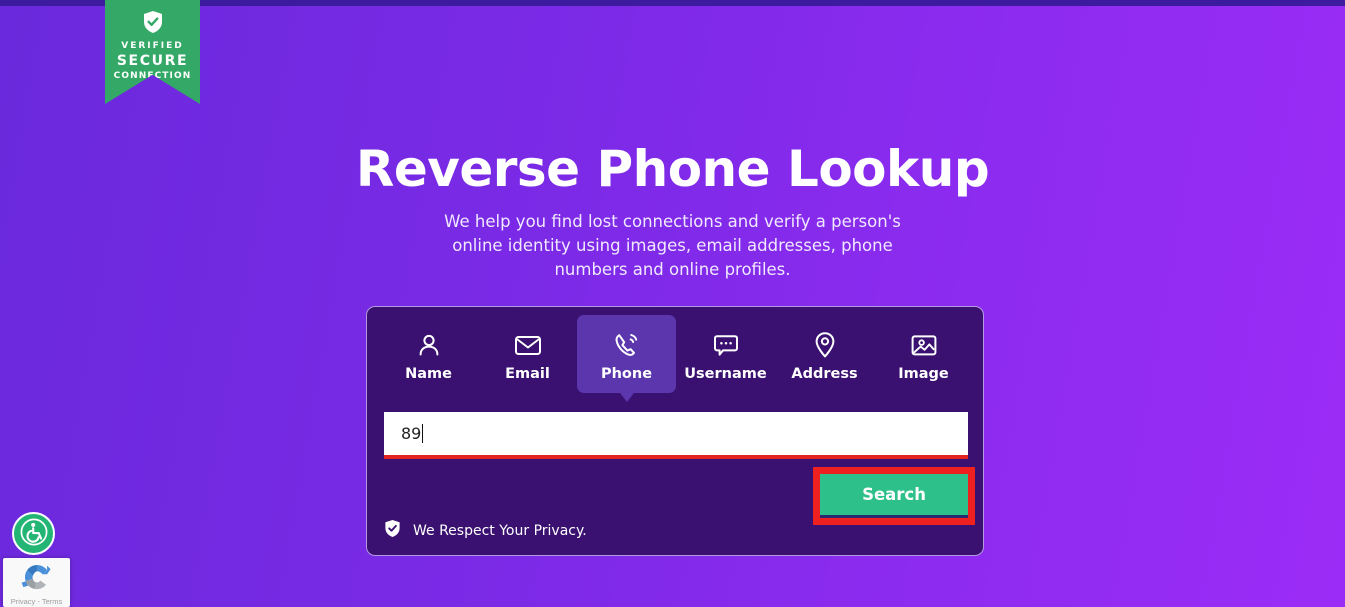 The width and height of the screenshot is (1345, 607). I want to click on recaptcha-logo-icon, so click(37, 581).